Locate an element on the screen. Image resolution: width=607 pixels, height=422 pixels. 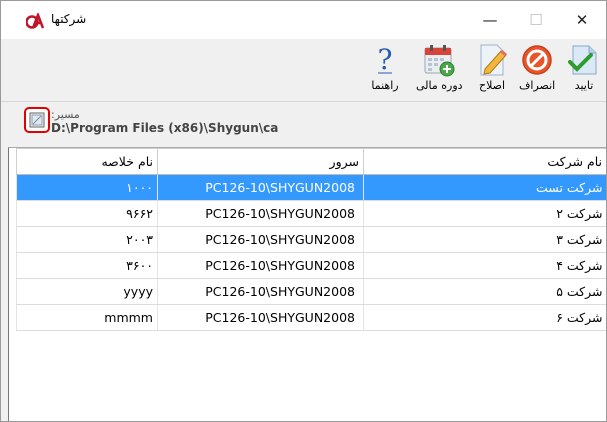
help-button: ? راهنما is located at coordinates (385, 71).